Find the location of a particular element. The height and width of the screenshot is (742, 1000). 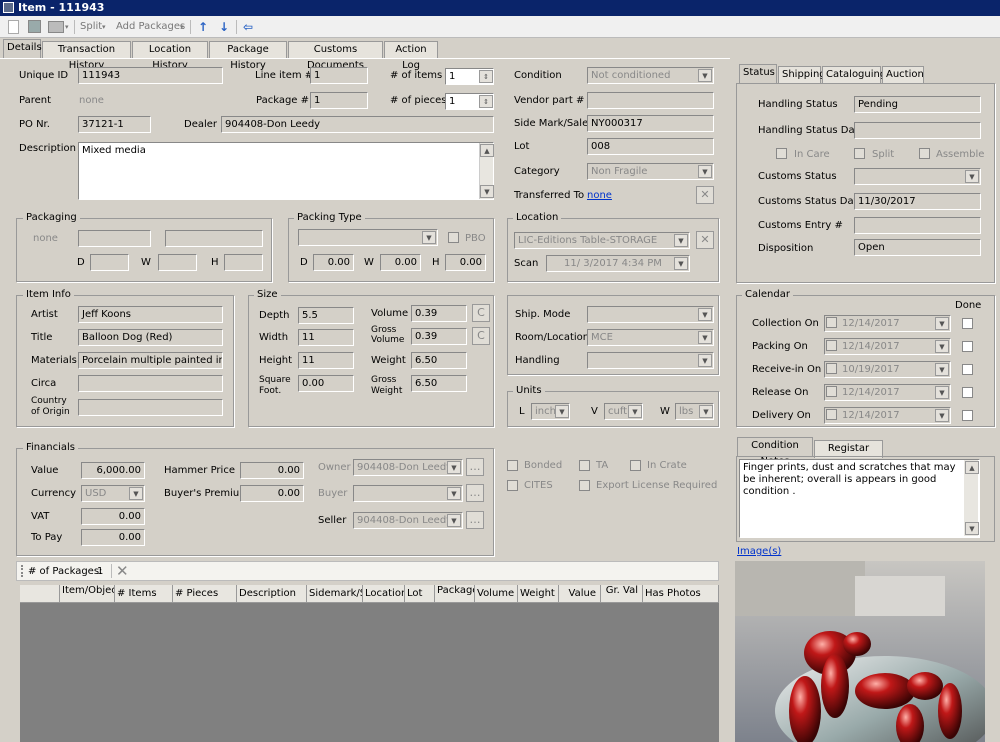

country-field is located at coordinates (150, 407).